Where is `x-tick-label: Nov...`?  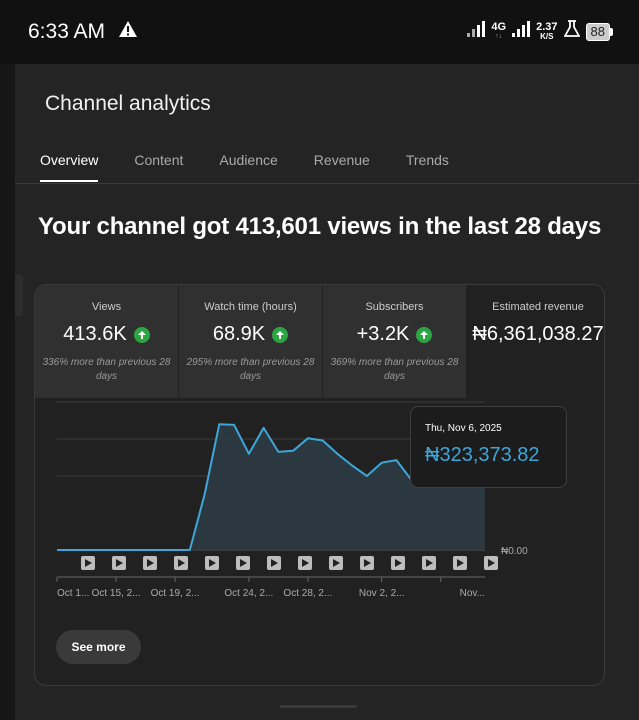
x-tick-label: Nov... is located at coordinates (472, 593).